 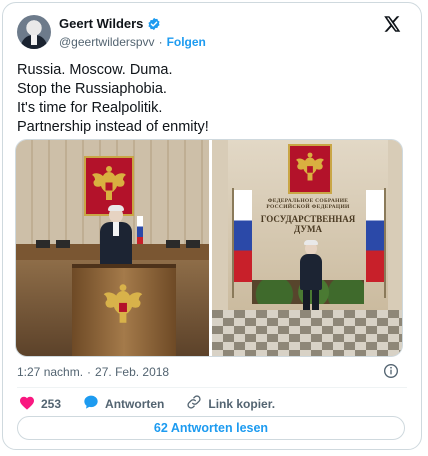 I want to click on like-button: 253, so click(x=40, y=404).